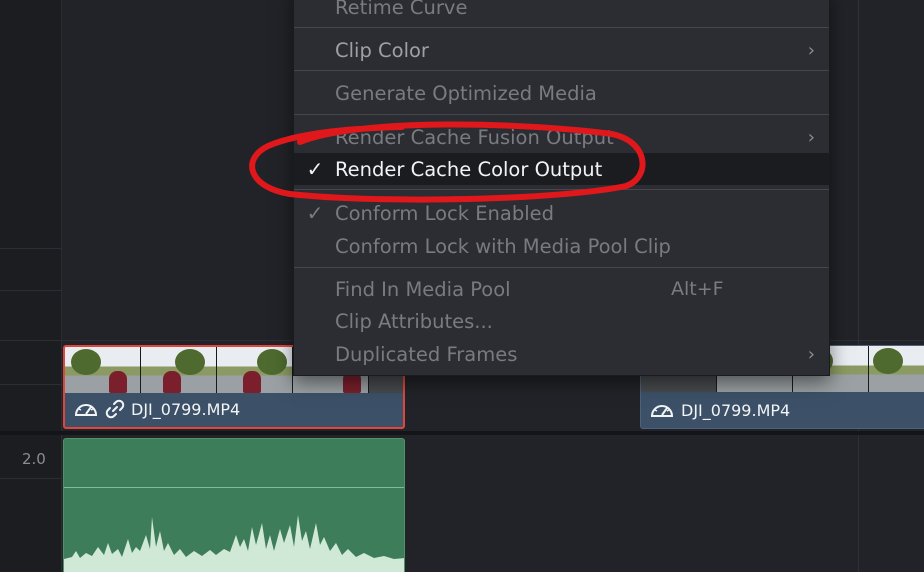  What do you see at coordinates (462, 433) in the screenshot?
I see `video-audio-separator` at bounding box center [462, 433].